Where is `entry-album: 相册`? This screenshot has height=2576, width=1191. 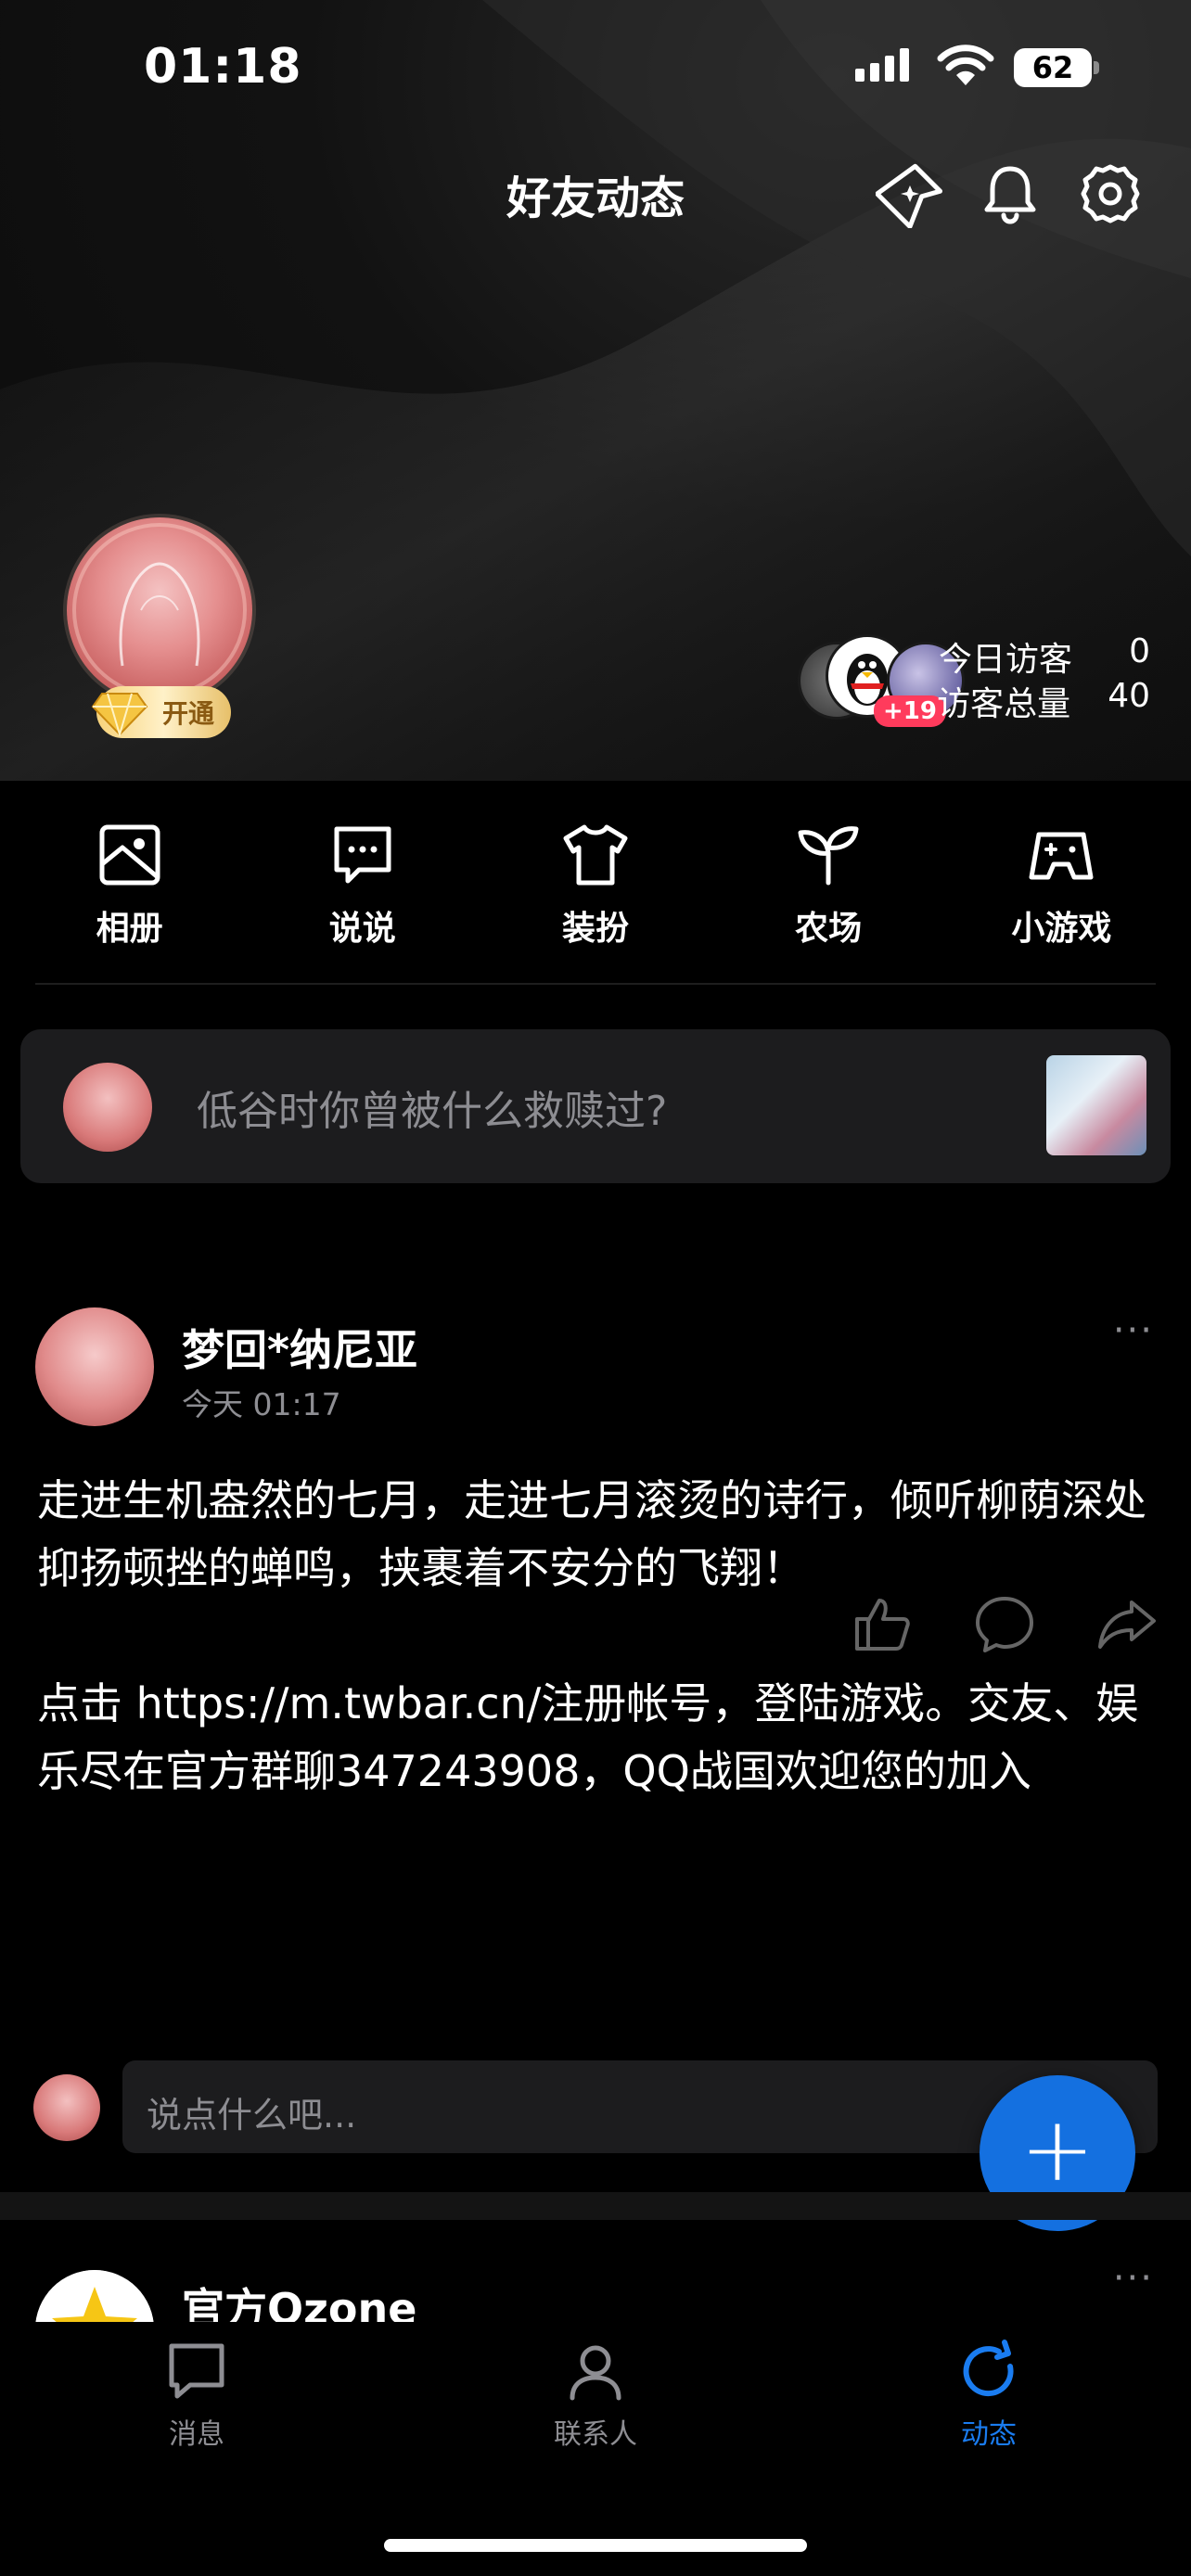 entry-album: 相册 is located at coordinates (129, 883).